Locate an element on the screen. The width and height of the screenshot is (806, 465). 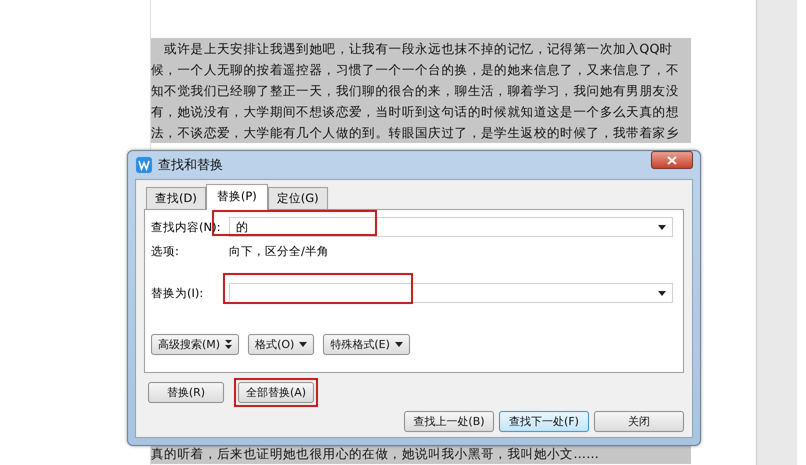
dropdown-button: 特殊格式(E) is located at coordinates (366, 344).